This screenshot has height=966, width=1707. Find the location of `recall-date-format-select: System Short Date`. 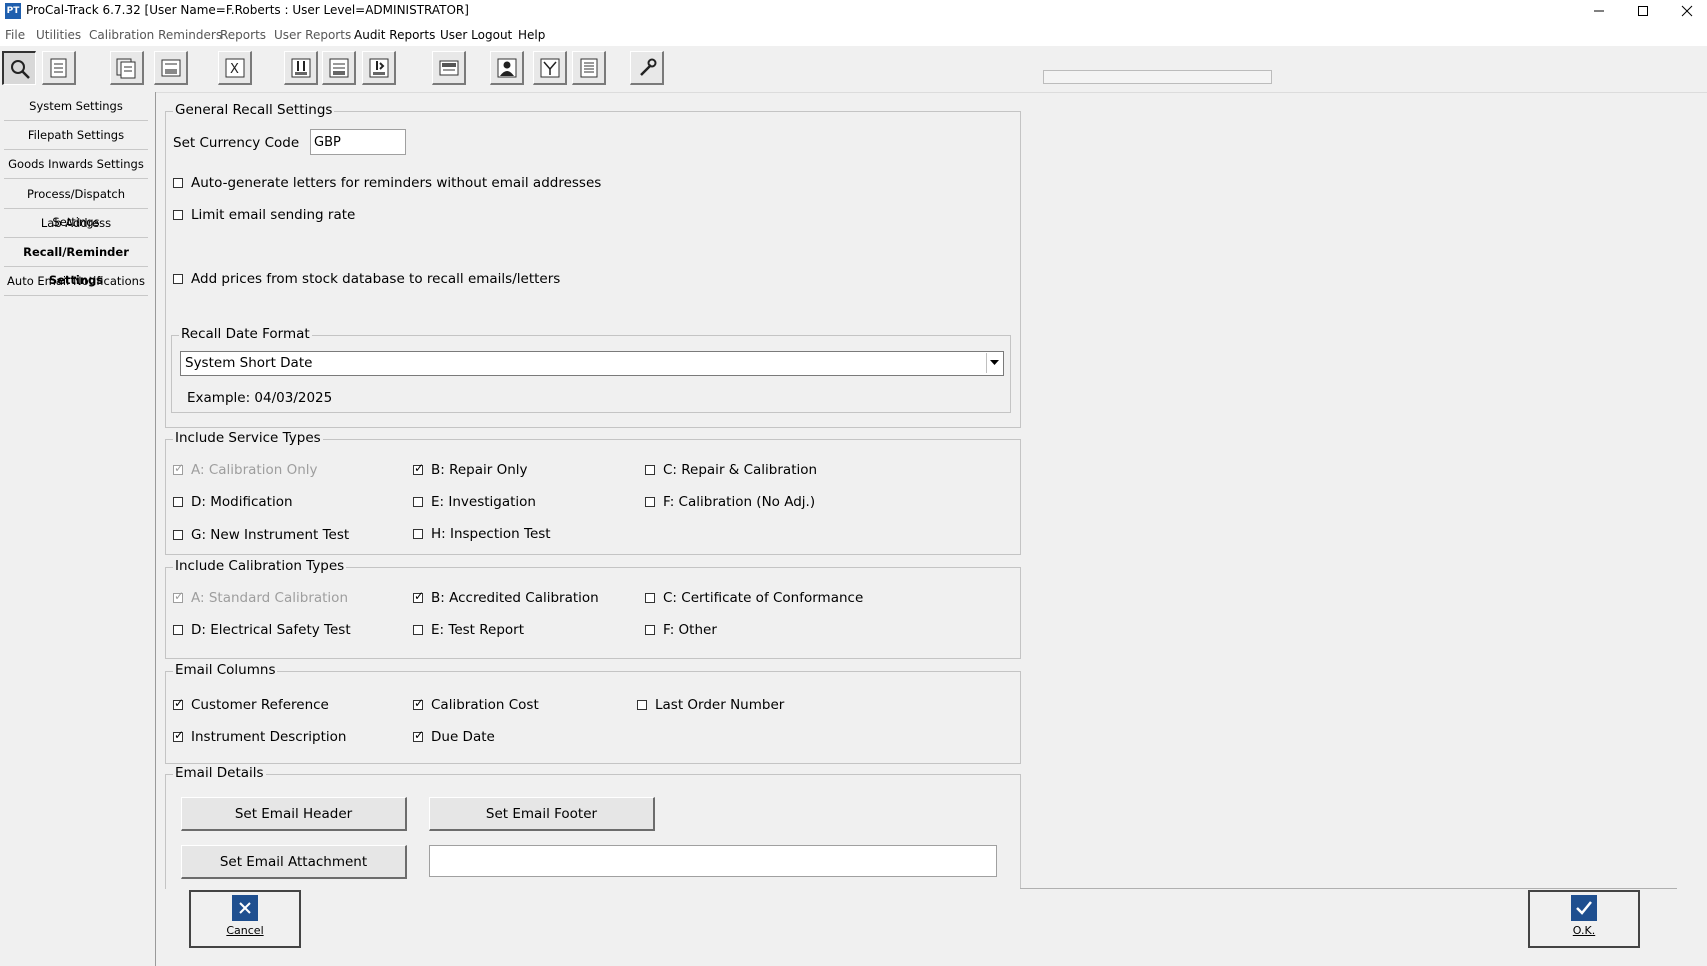

recall-date-format-select: System Short Date is located at coordinates (592, 363).